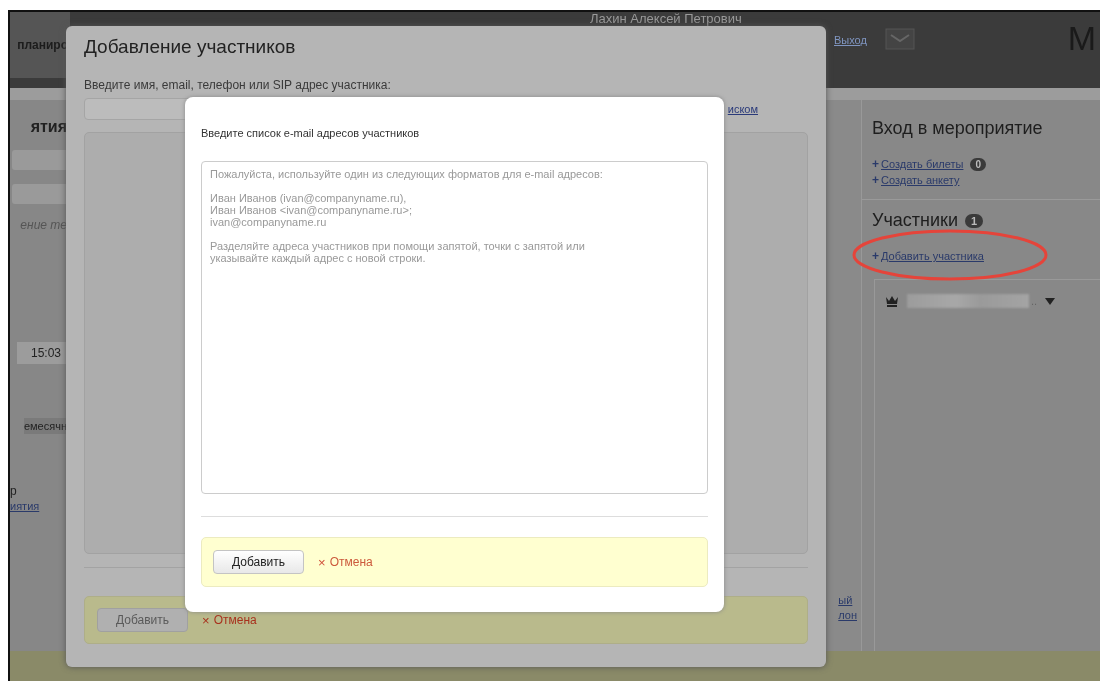 This screenshot has width=1100, height=681. Describe the element at coordinates (920, 180) in the screenshot. I see `link: Создать анкету` at that location.